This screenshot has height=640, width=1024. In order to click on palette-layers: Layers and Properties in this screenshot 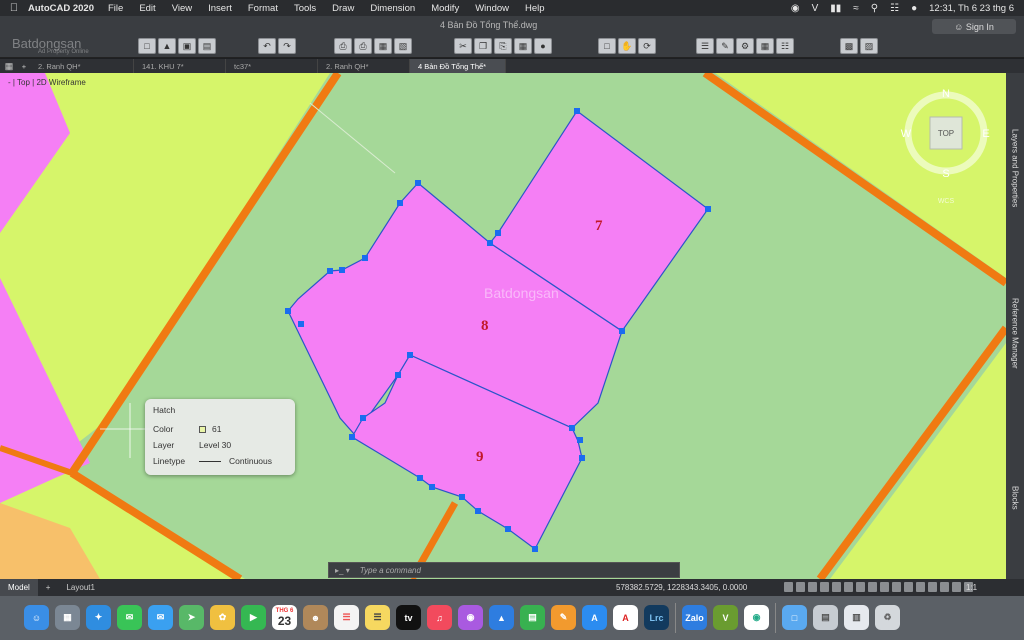, I will do `click(1015, 168)`.